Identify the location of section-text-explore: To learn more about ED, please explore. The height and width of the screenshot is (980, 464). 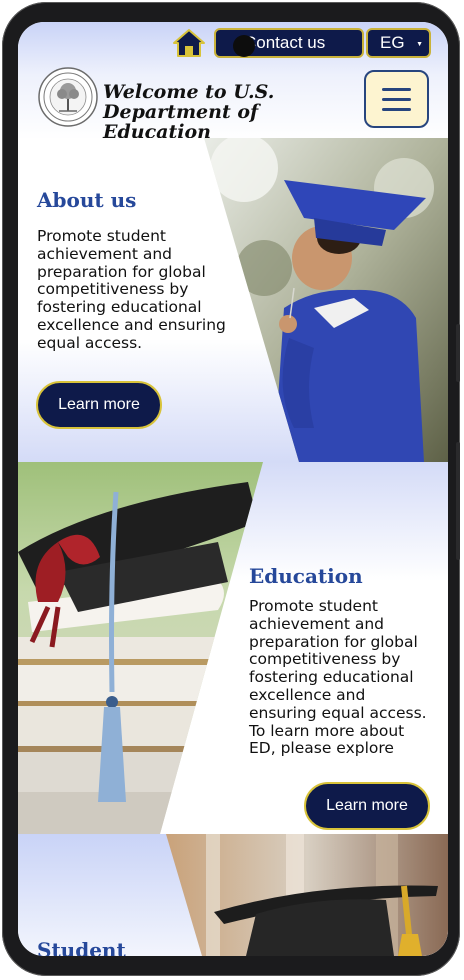
(327, 739).